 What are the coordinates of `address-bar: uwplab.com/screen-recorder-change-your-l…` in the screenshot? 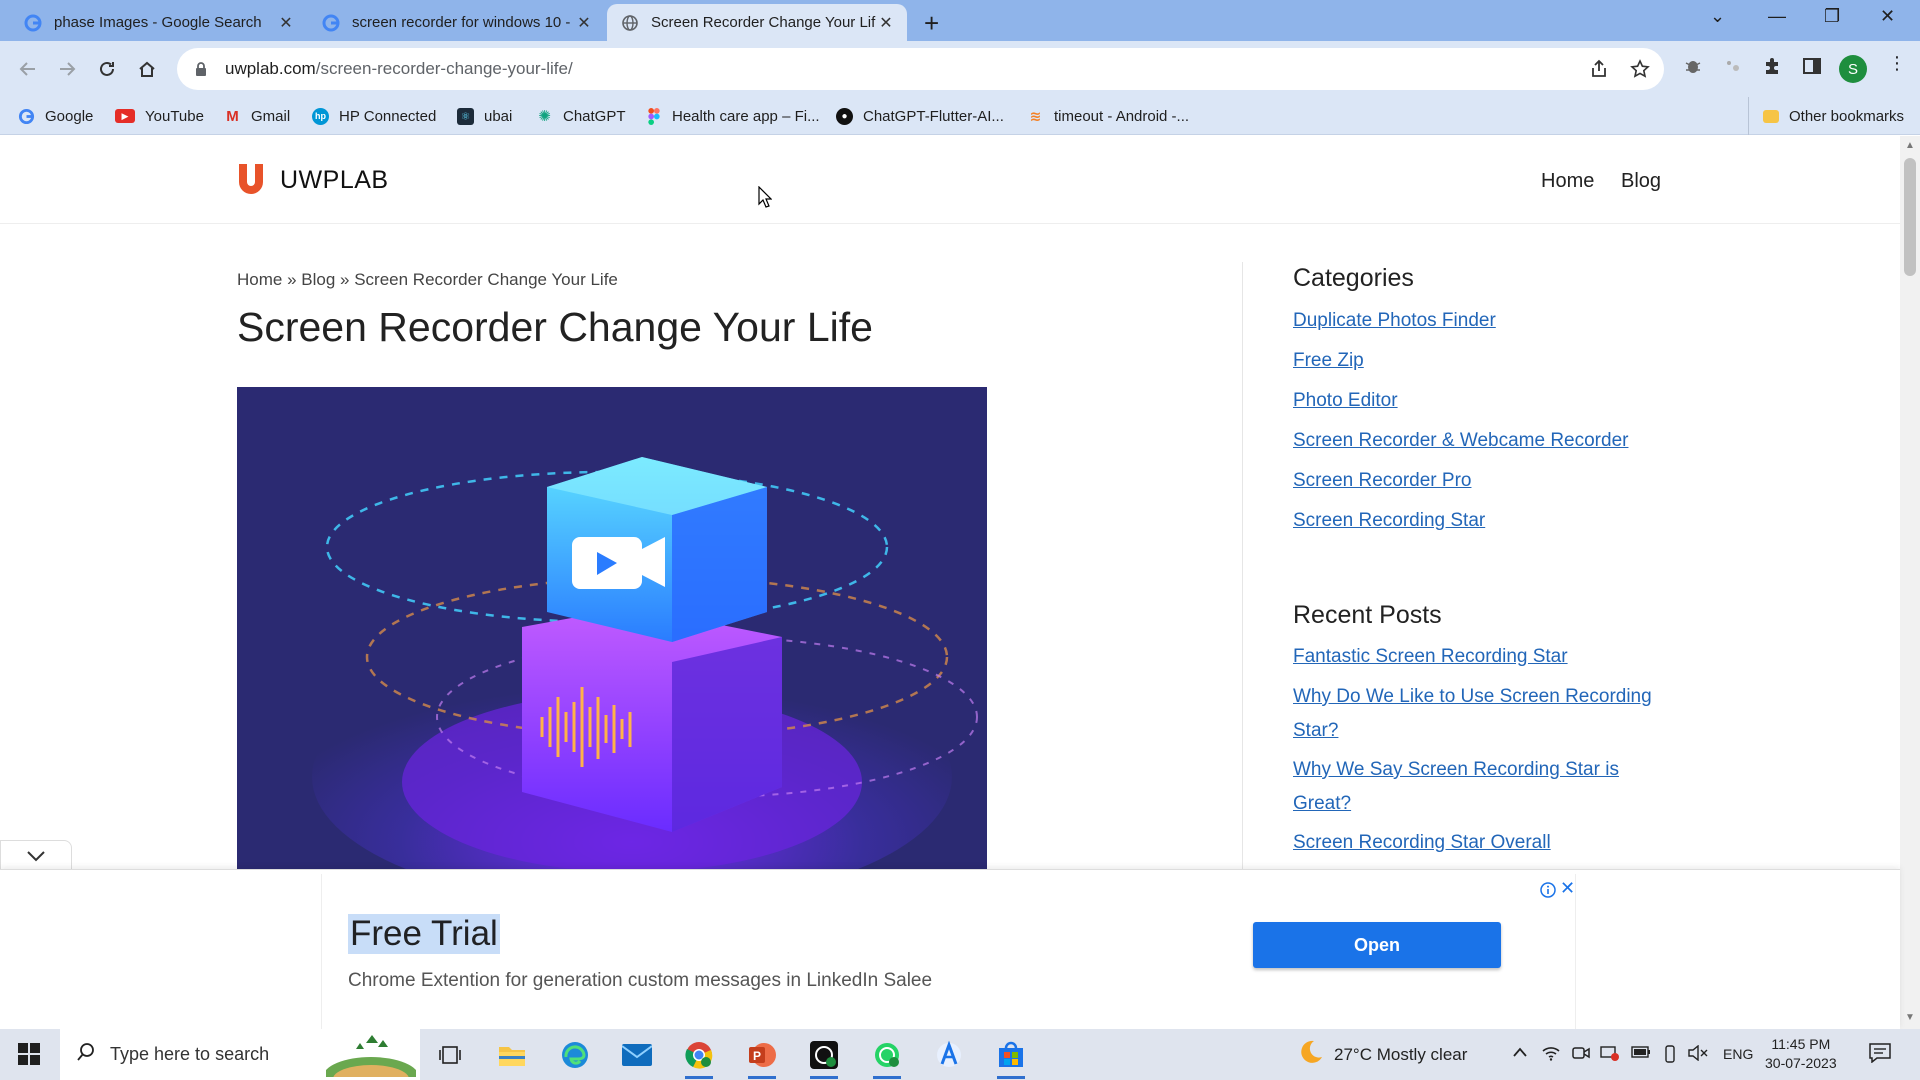 It's located at (920, 69).